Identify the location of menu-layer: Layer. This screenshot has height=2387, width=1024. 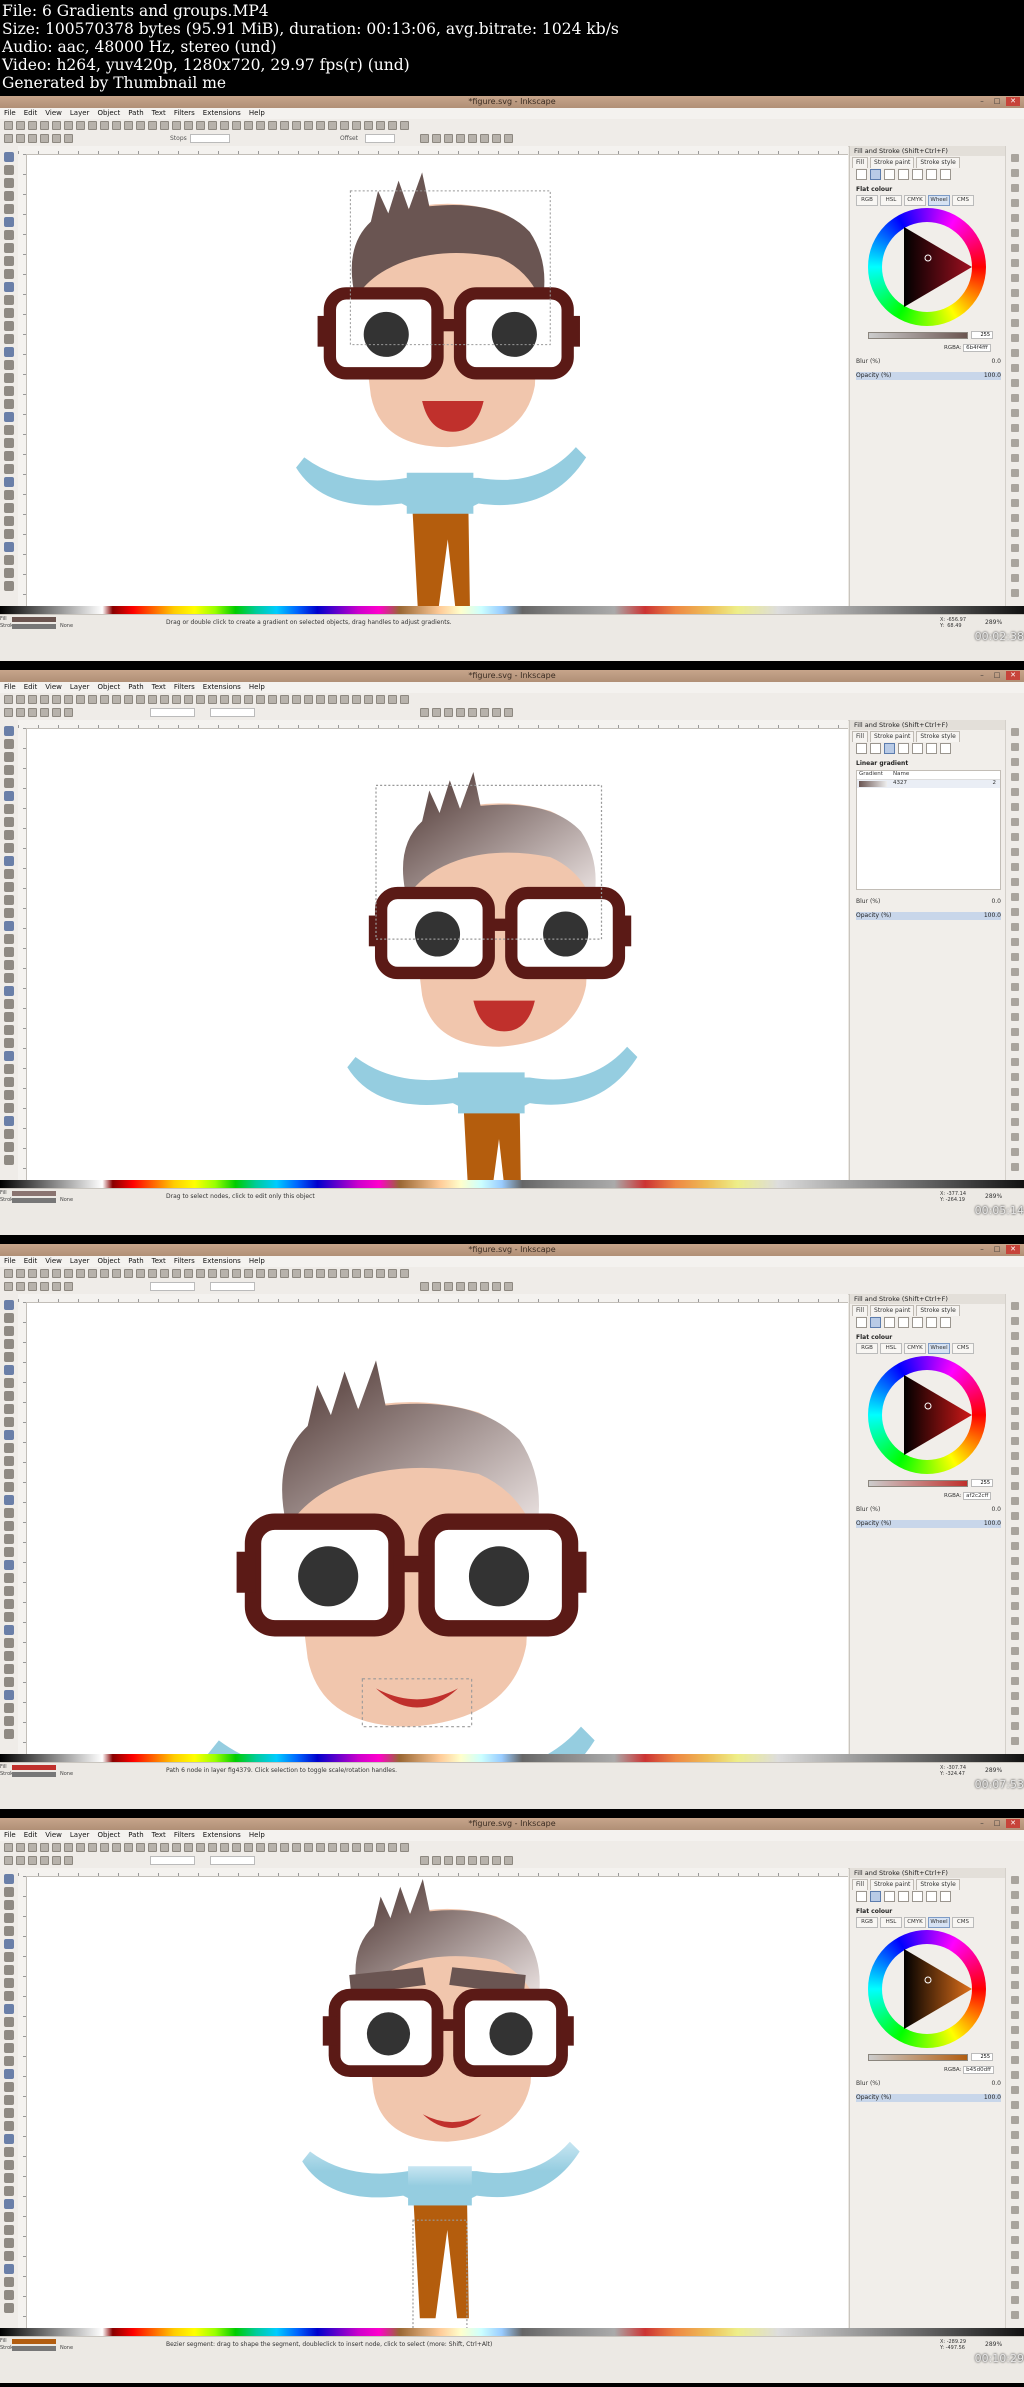
(80, 113).